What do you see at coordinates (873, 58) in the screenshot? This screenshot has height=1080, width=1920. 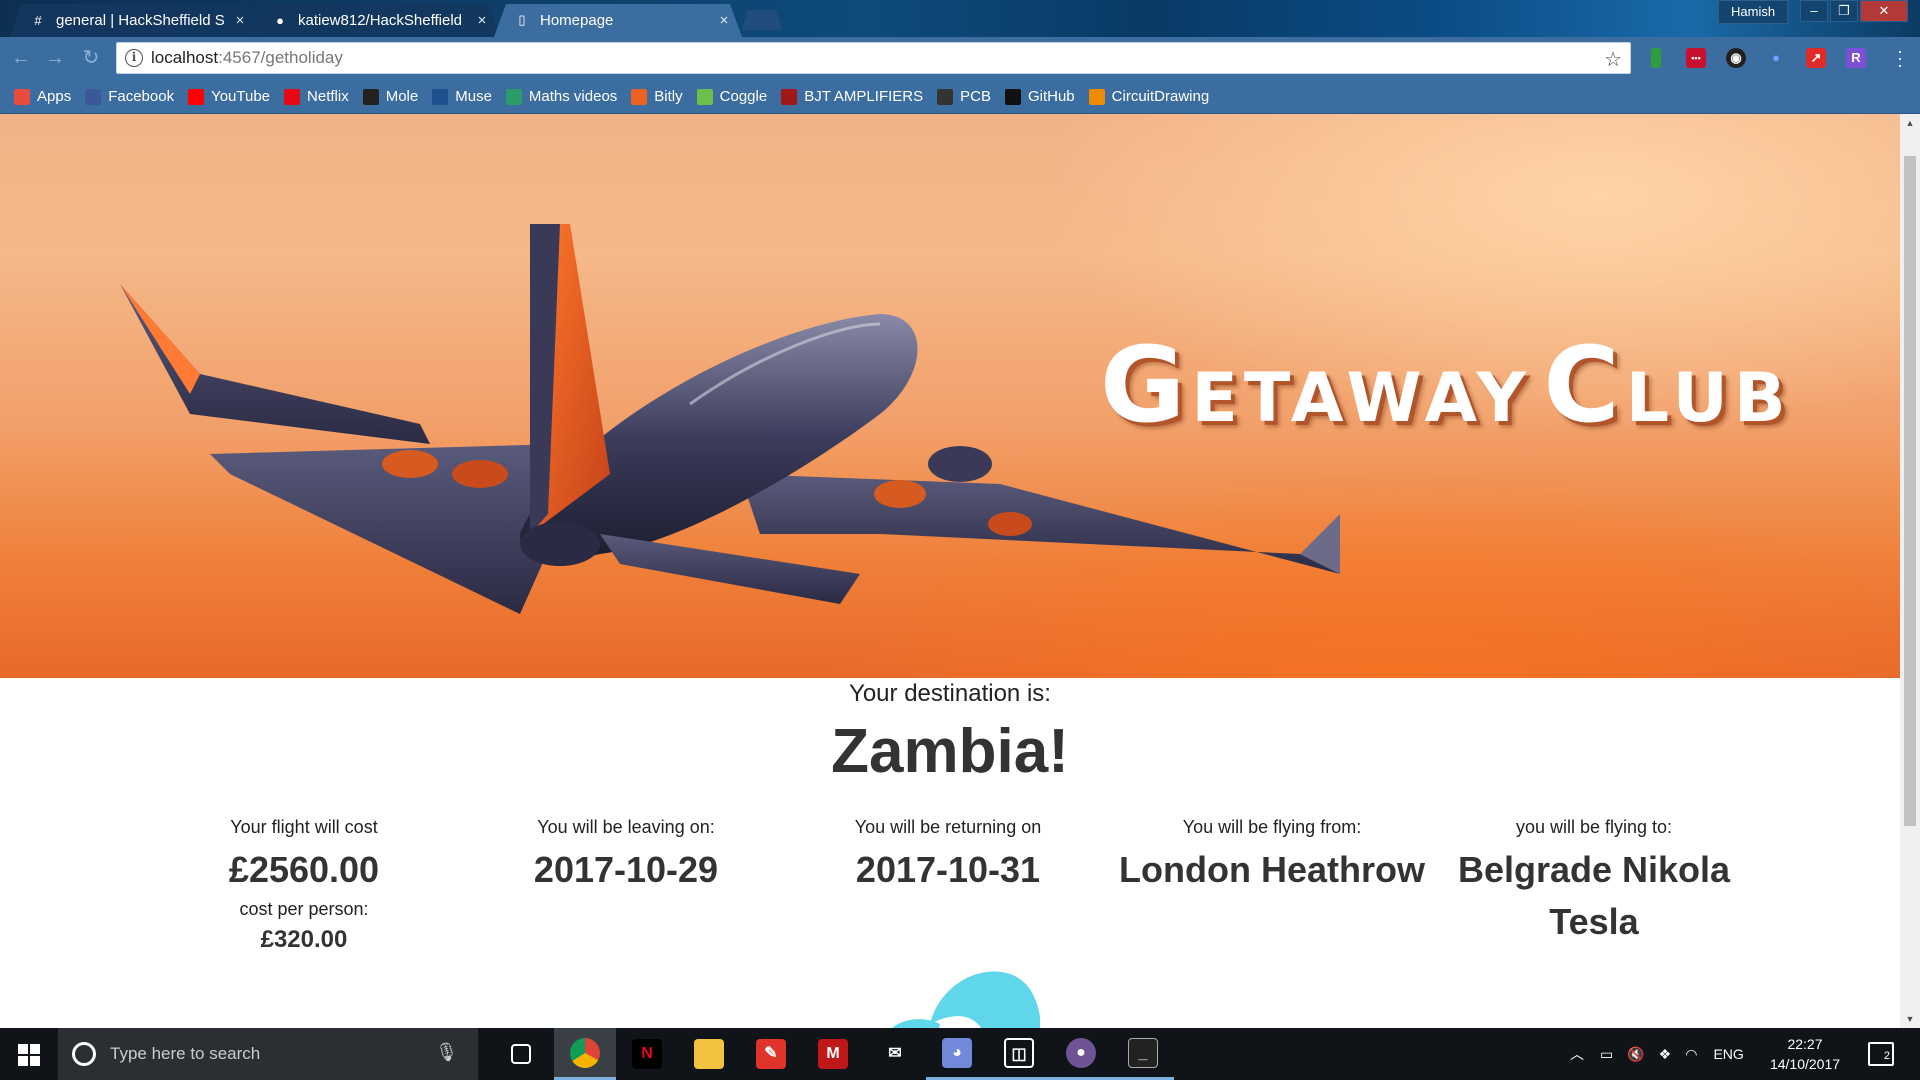 I see `address-bar: i localhost:4567/getholiday ☆` at bounding box center [873, 58].